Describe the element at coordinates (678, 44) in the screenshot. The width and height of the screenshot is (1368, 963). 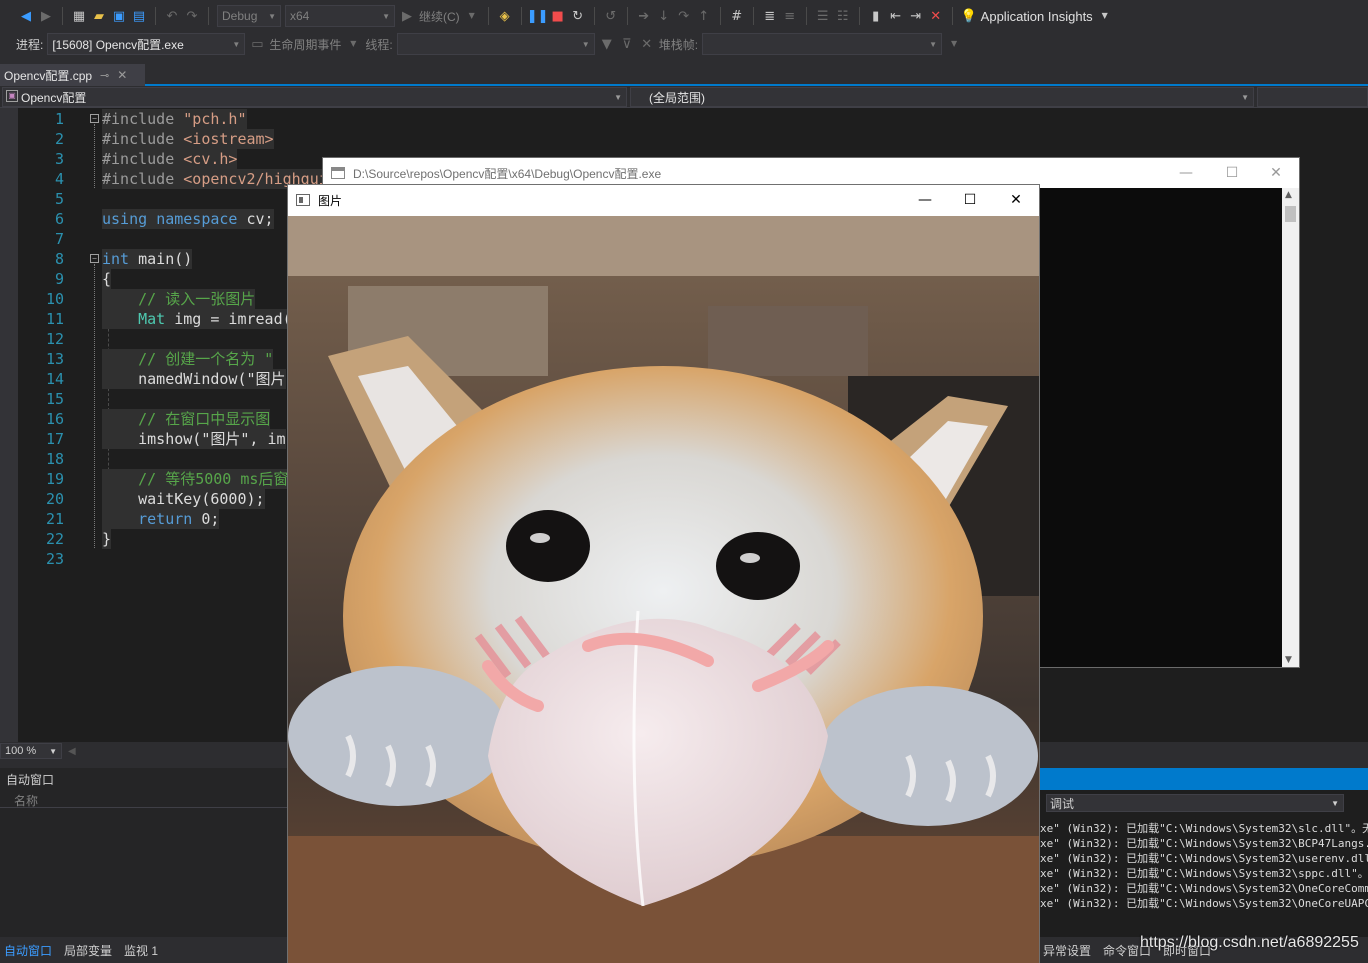
I see `stackframe-label: 堆栈帧:` at that location.